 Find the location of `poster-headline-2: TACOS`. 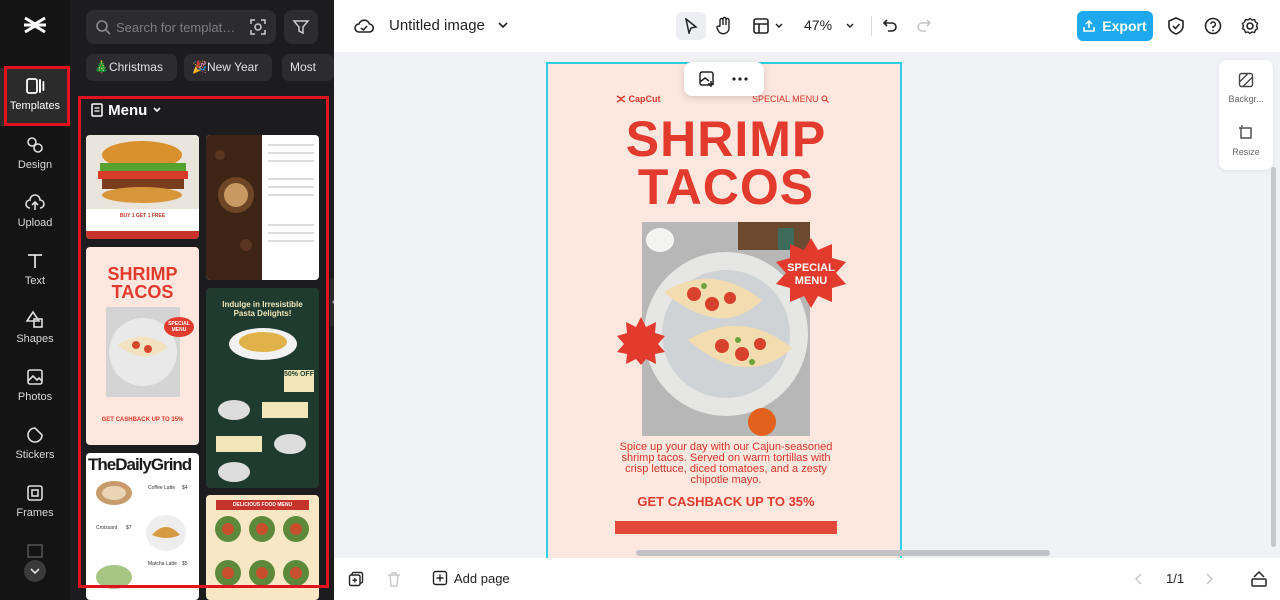

poster-headline-2: TACOS is located at coordinates (726, 187).